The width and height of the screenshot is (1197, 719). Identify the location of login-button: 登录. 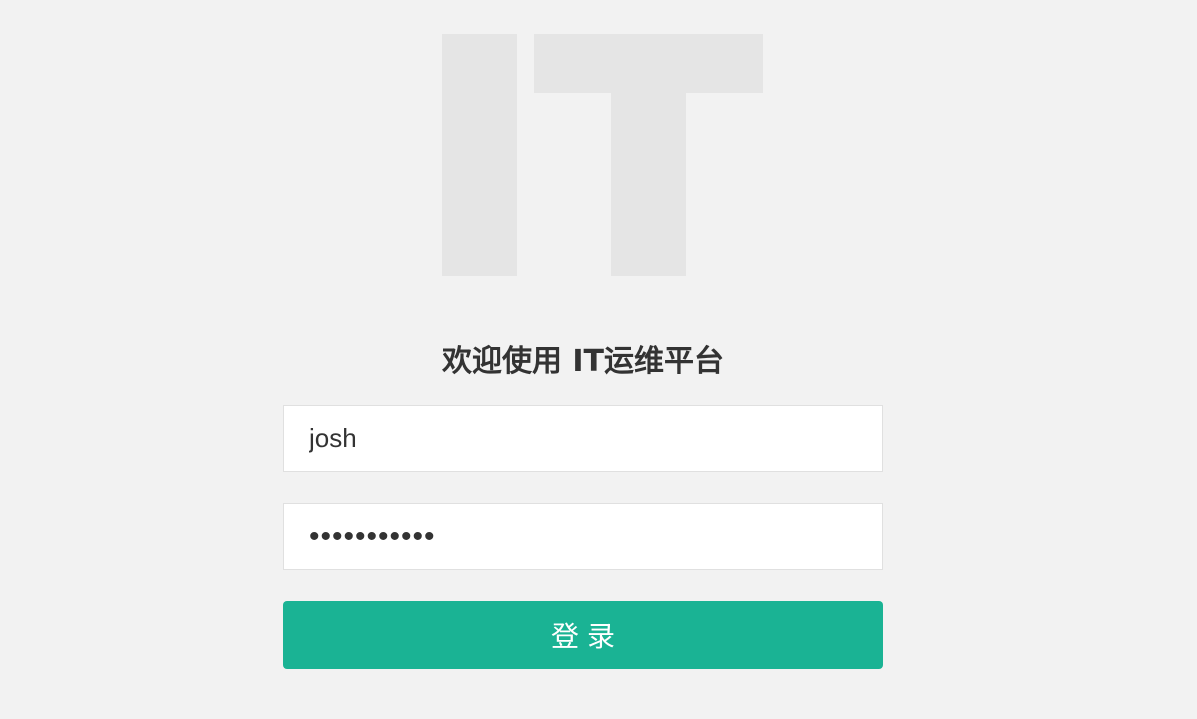
(583, 635).